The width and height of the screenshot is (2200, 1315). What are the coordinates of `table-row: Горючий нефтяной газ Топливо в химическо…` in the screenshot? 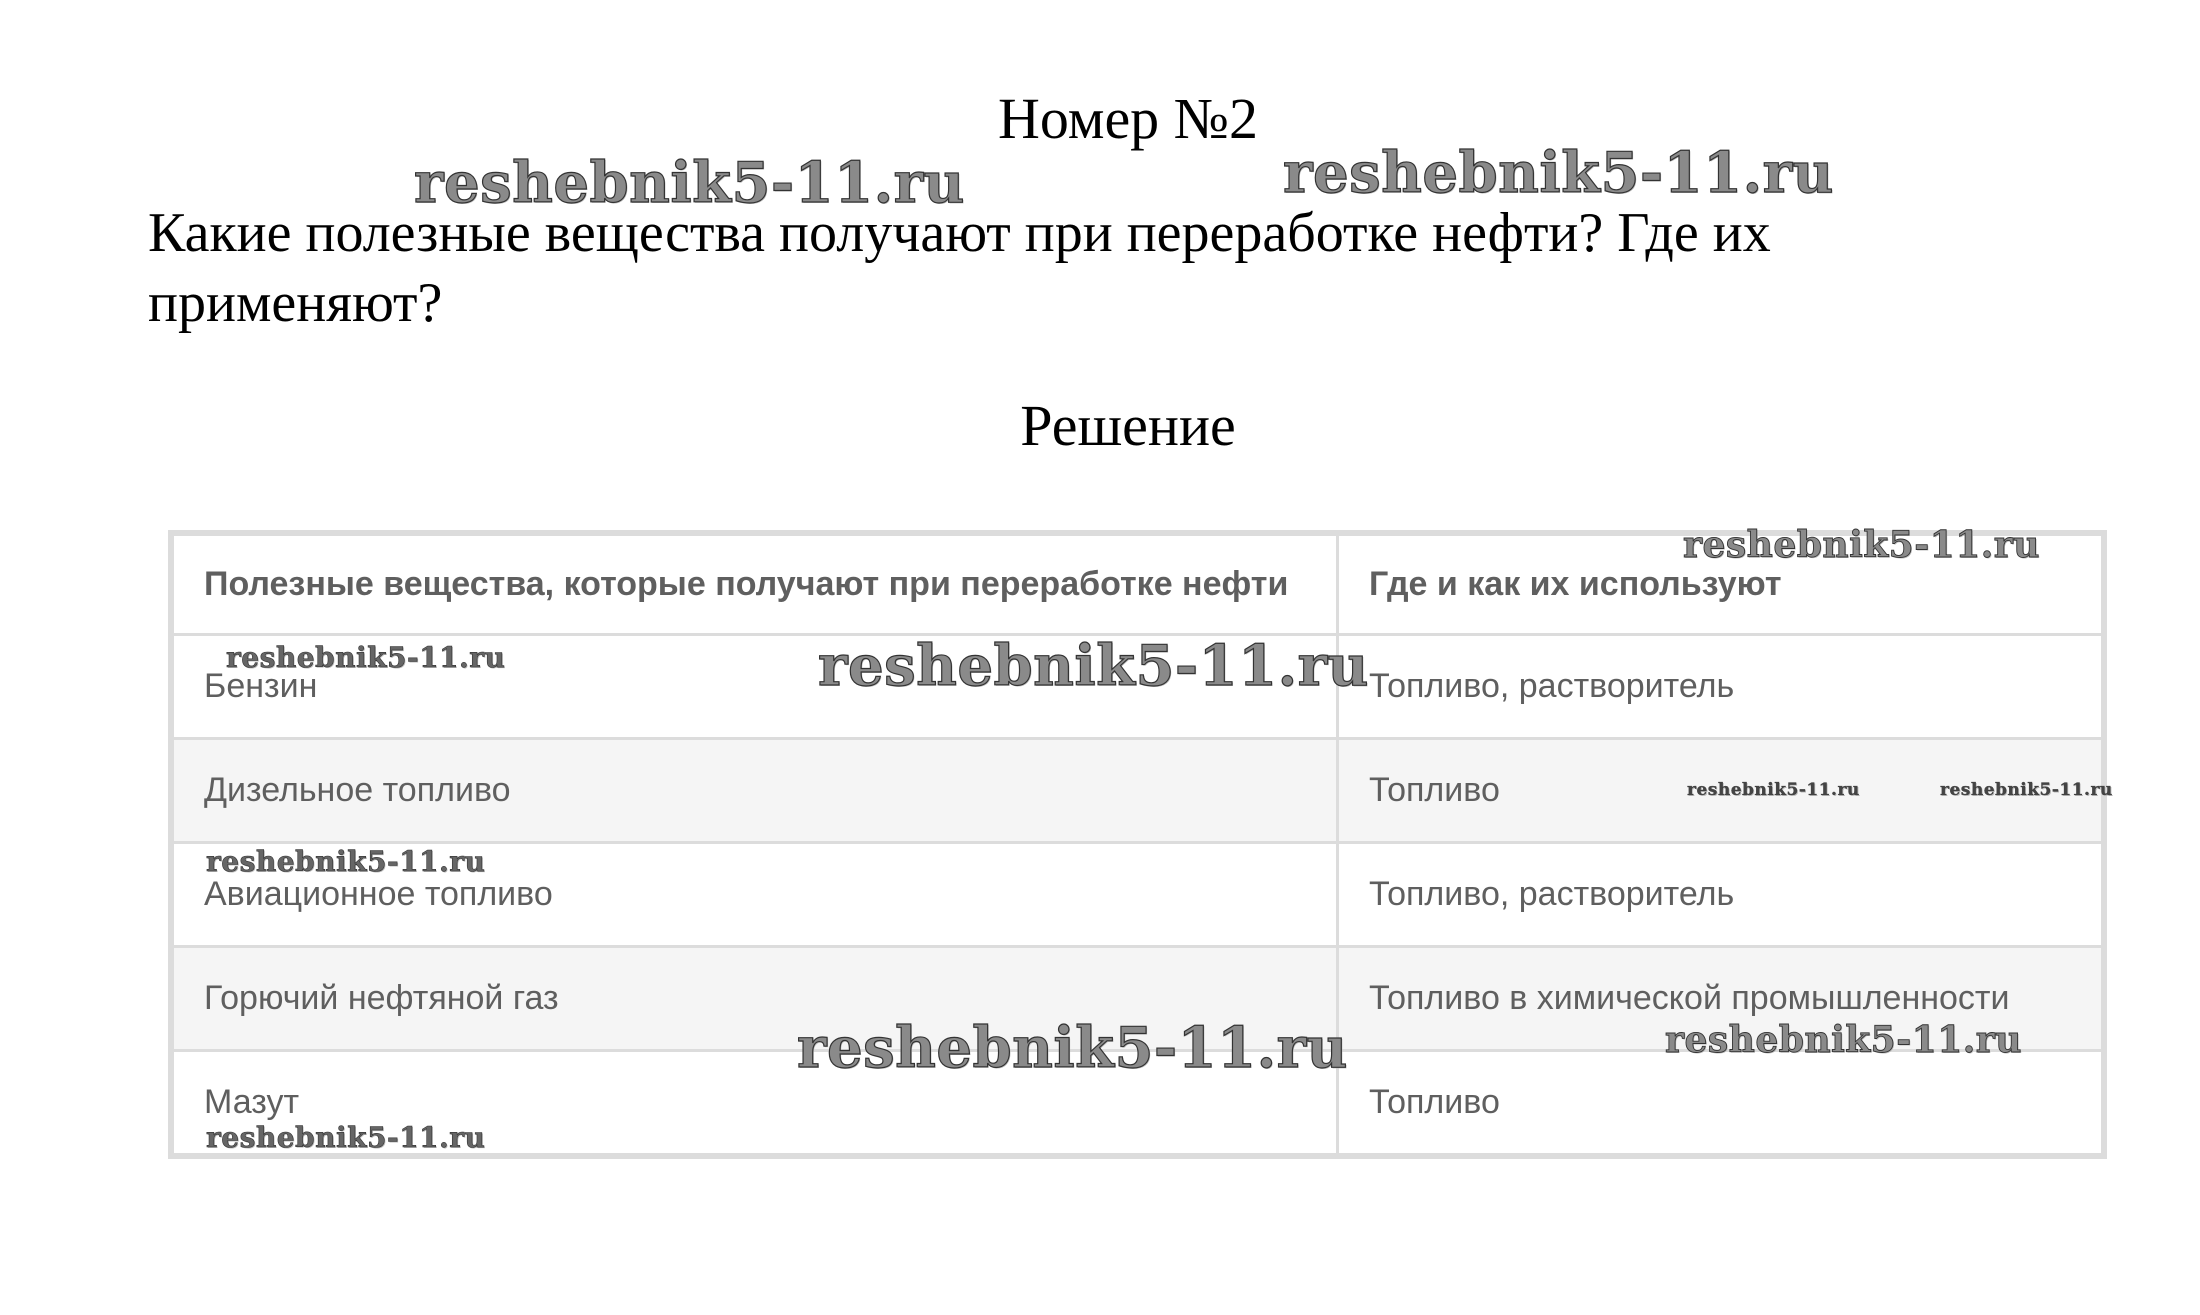 It's located at (1137, 998).